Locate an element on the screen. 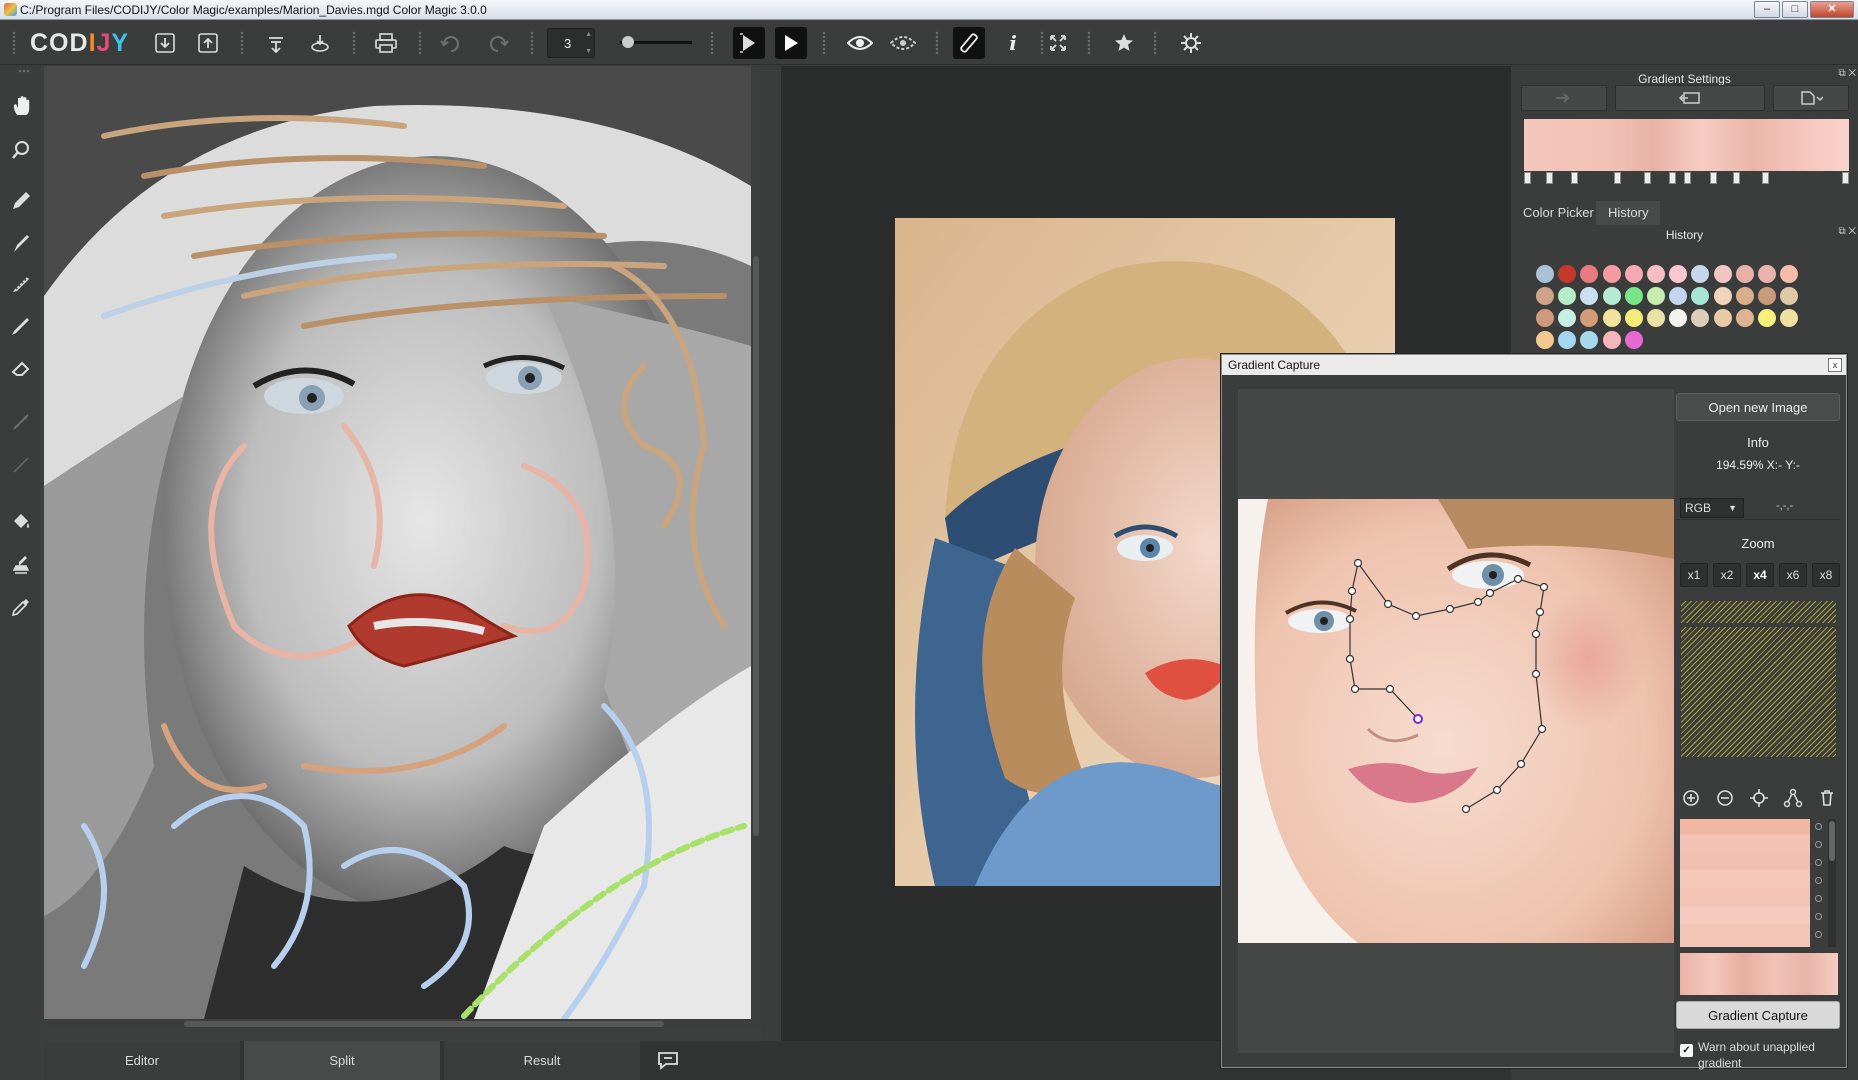 The image size is (1858, 1080). fill-bucket-icon is located at coordinates (21, 522).